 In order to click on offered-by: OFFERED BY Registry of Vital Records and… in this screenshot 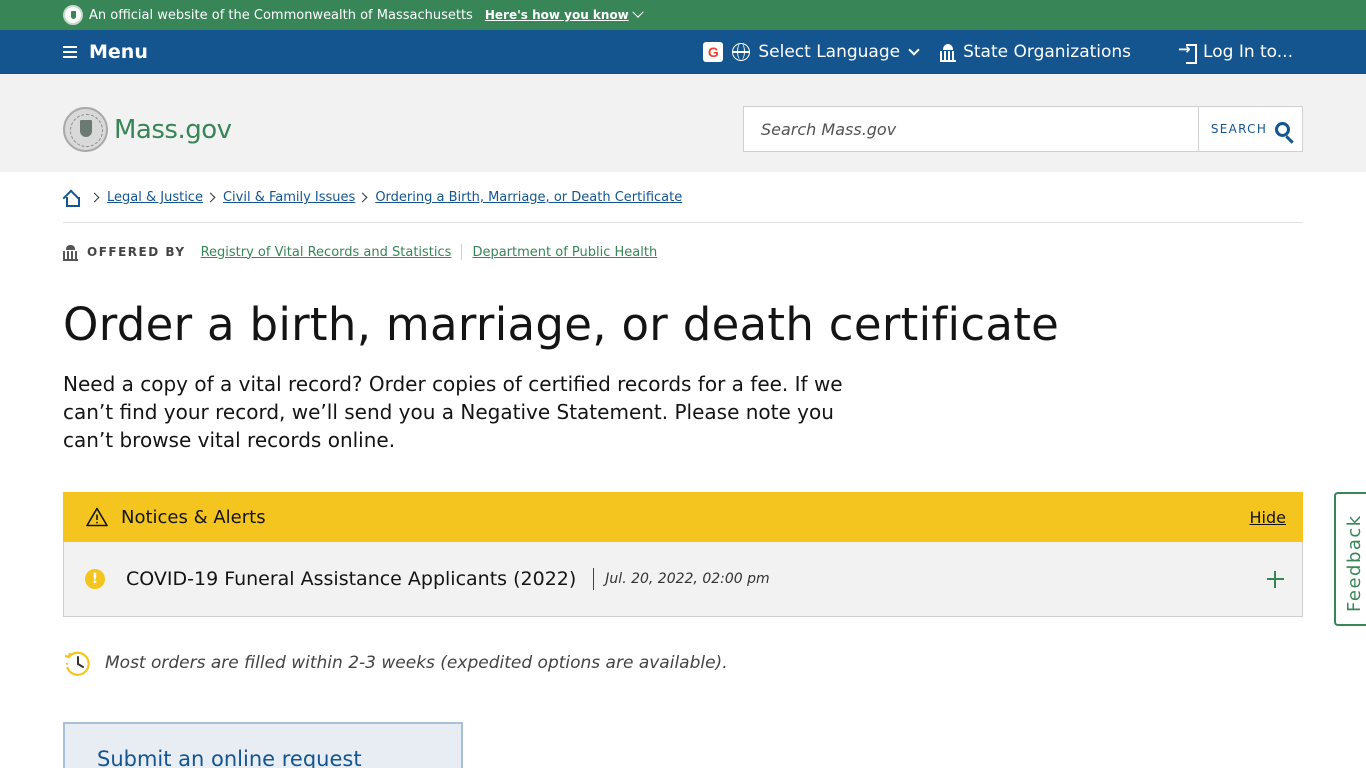, I will do `click(360, 252)`.